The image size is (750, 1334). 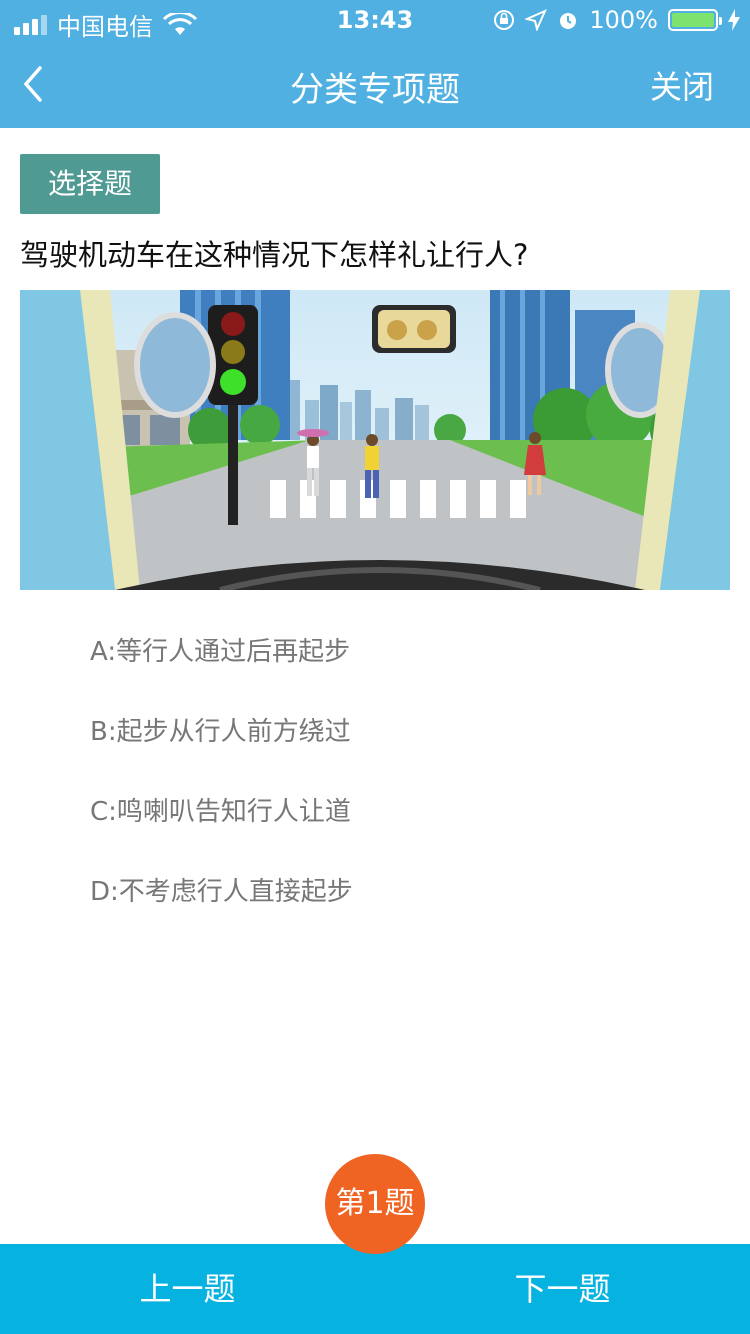 I want to click on page-title: 分类专项题, so click(x=375, y=90).